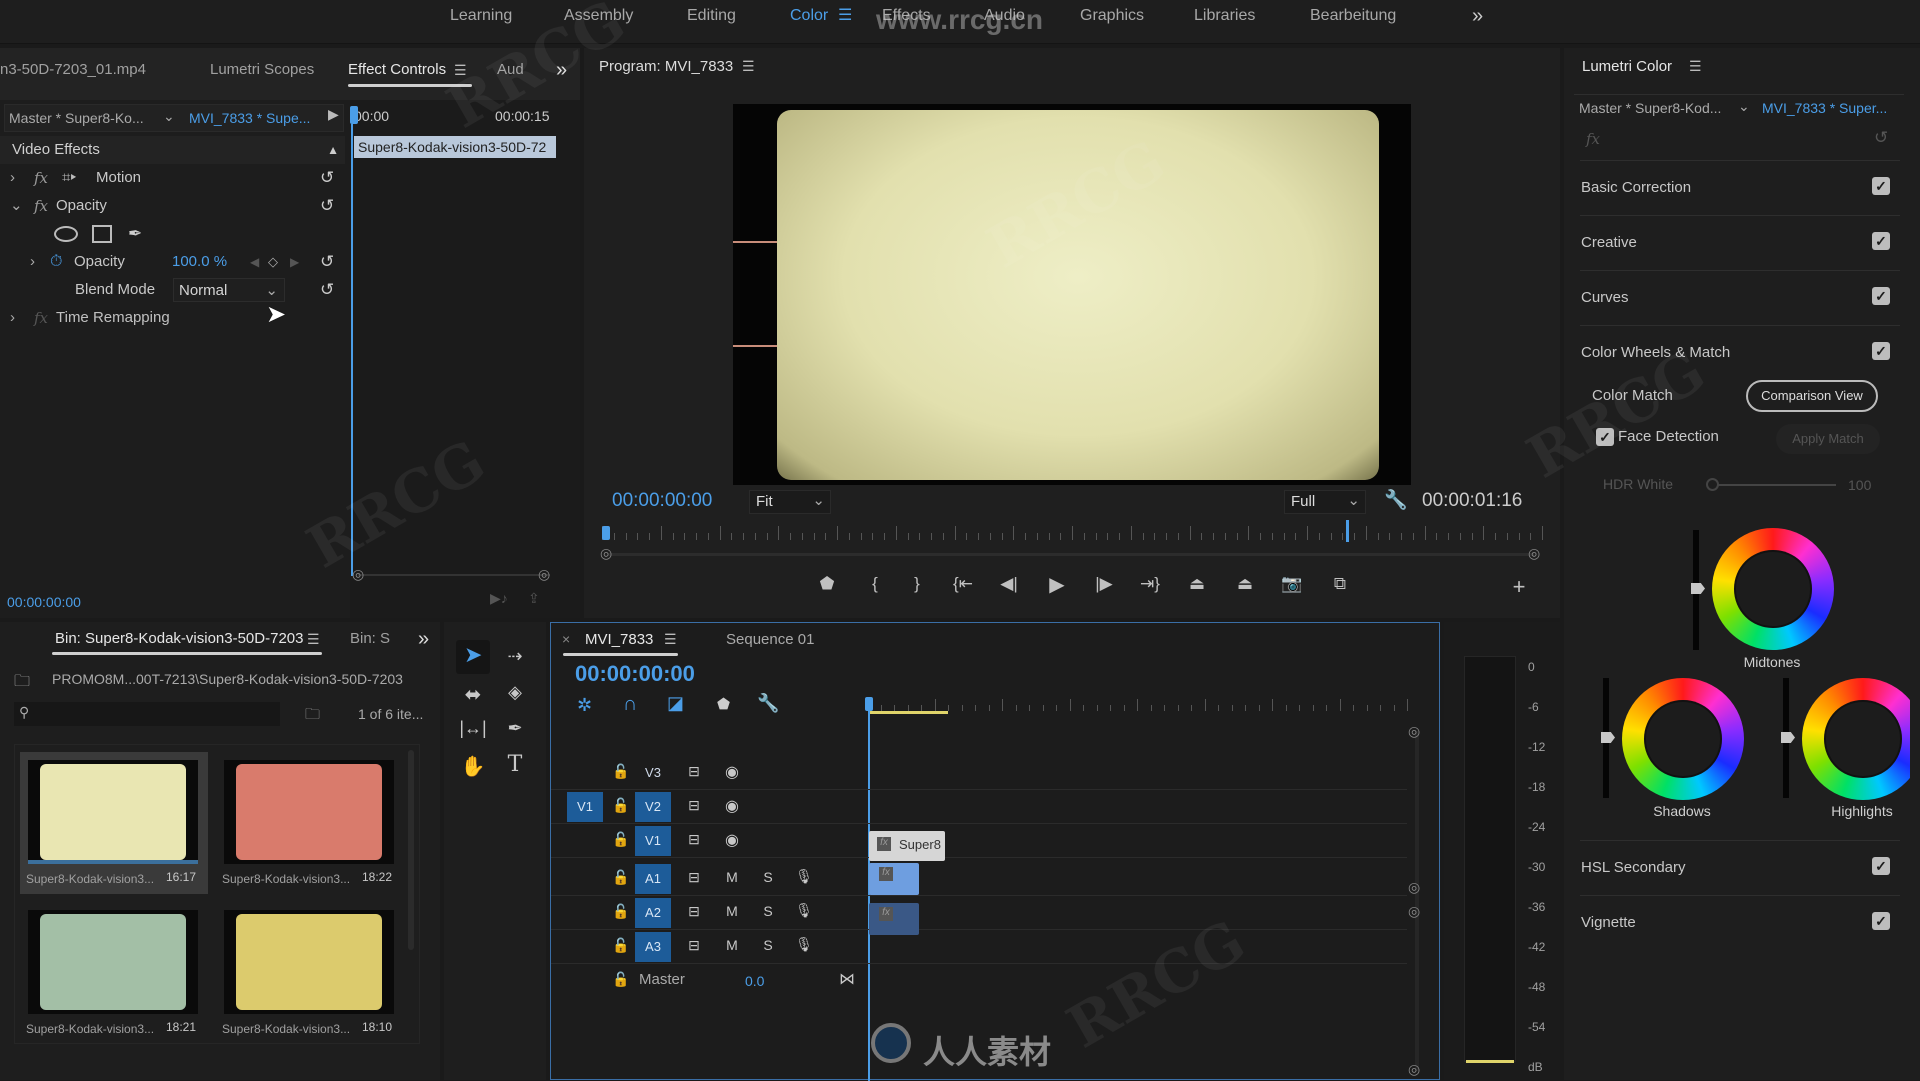  I want to click on type-tool: T, so click(515, 764).